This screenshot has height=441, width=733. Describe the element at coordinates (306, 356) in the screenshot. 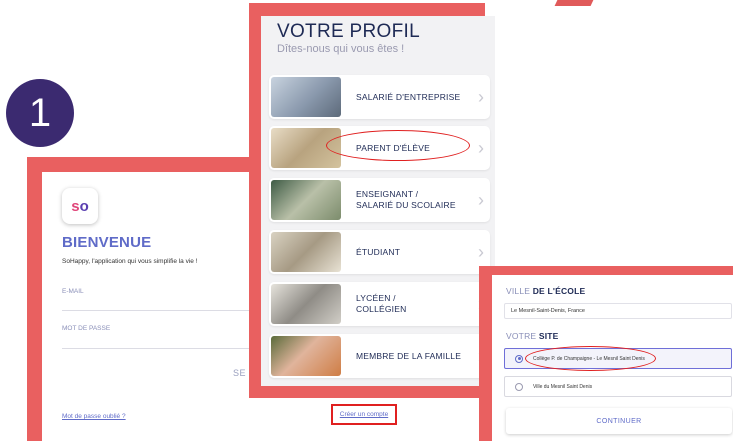

I see `family-photo` at that location.